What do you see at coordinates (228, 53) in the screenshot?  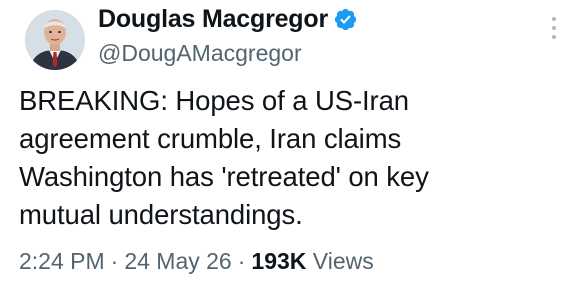 I see `author-handle: @DougAMacgregor` at bounding box center [228, 53].